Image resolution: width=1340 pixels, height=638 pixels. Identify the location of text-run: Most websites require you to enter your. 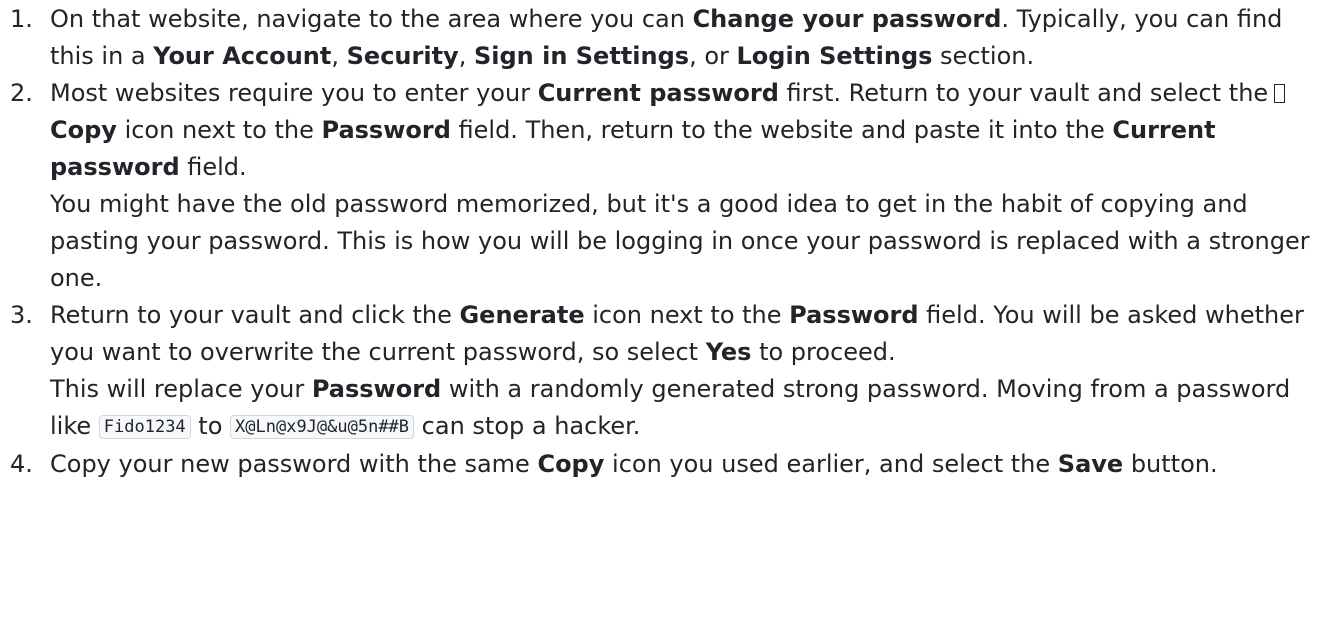
(294, 93).